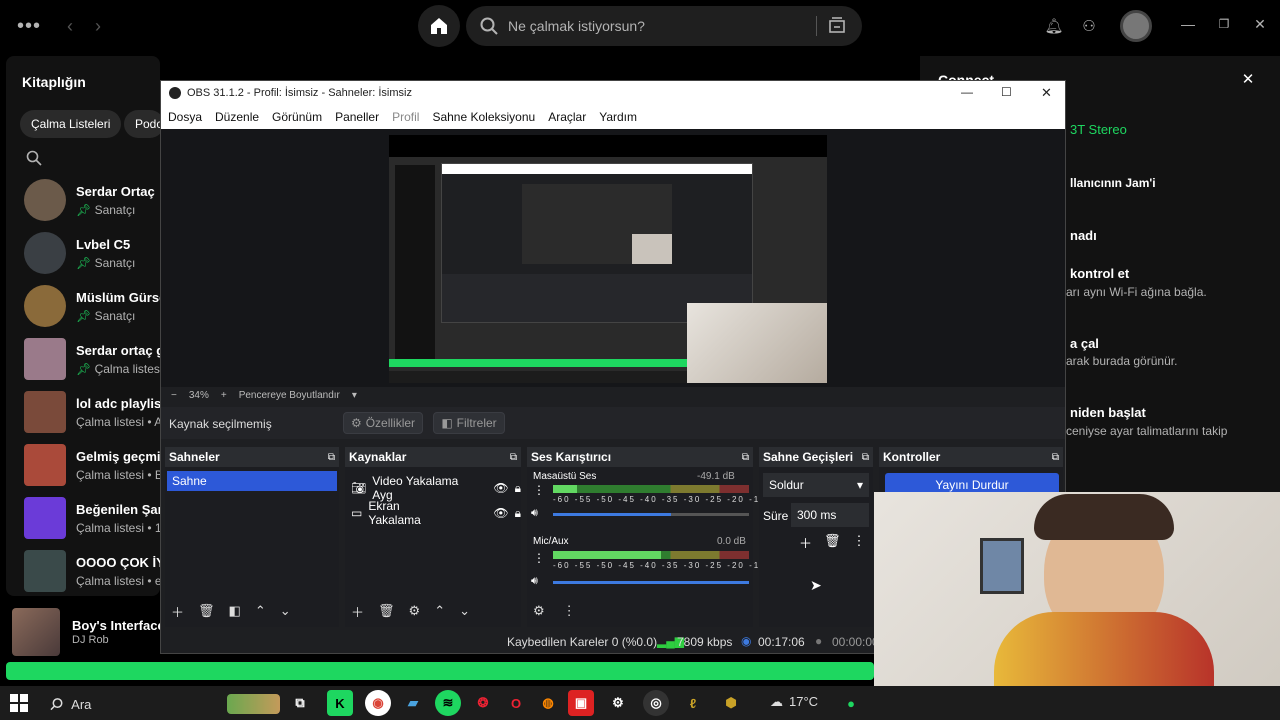 This screenshot has height=720, width=1280. Describe the element at coordinates (79, 253) in the screenshot. I see `library-item: Lvbel C5 📌︎ Sanatçı` at that location.